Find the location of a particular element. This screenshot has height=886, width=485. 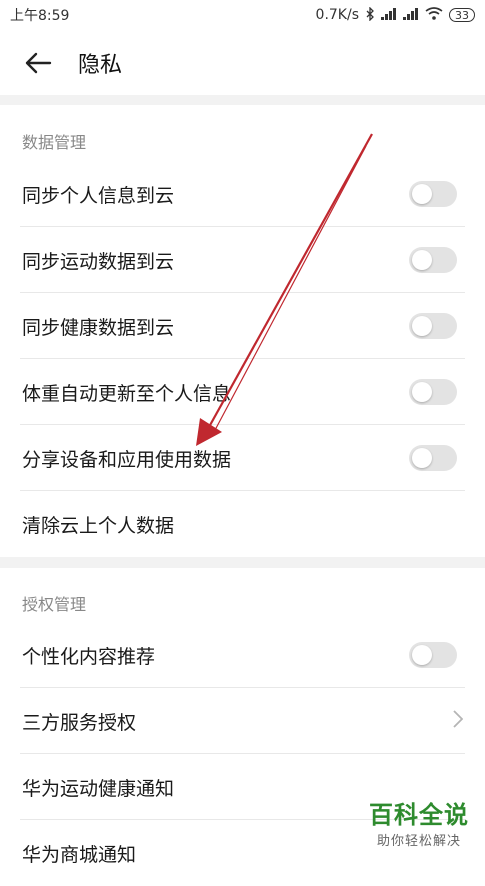

row-label: 同步健康数据到云 is located at coordinates (98, 327).